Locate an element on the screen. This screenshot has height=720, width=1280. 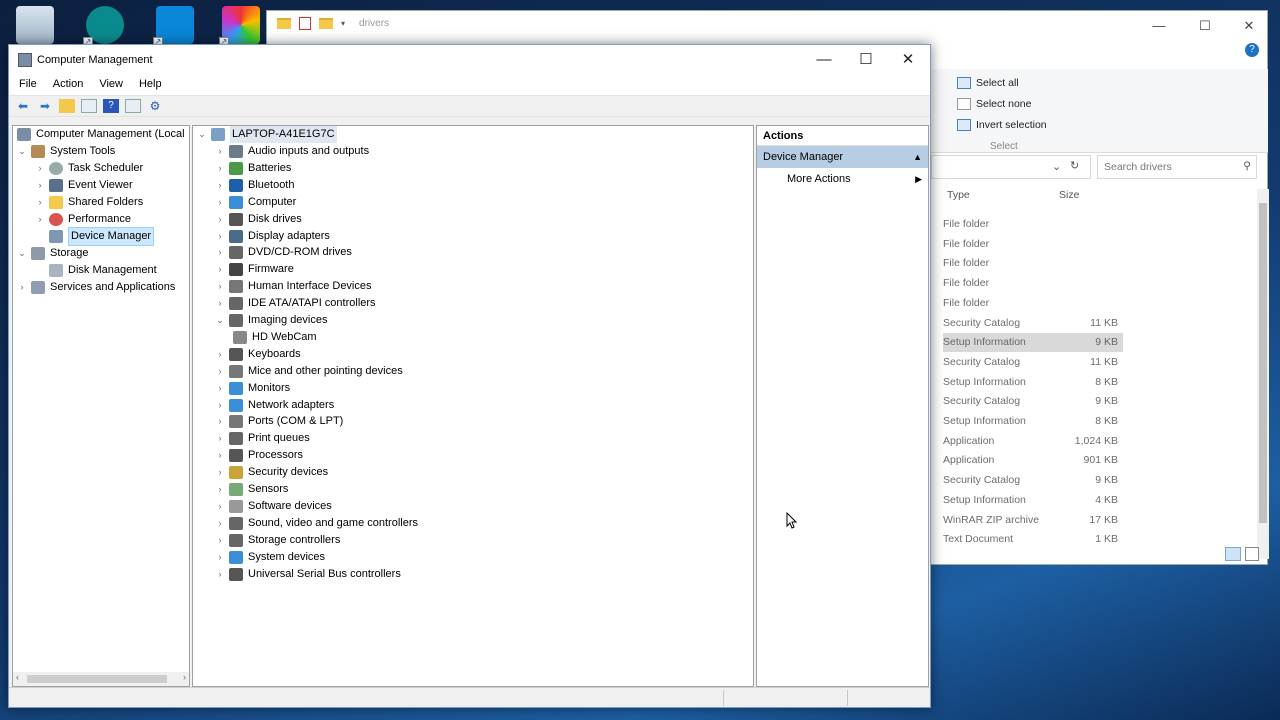
chevron-down-icon: ⌄ is located at coordinates (22, 151).